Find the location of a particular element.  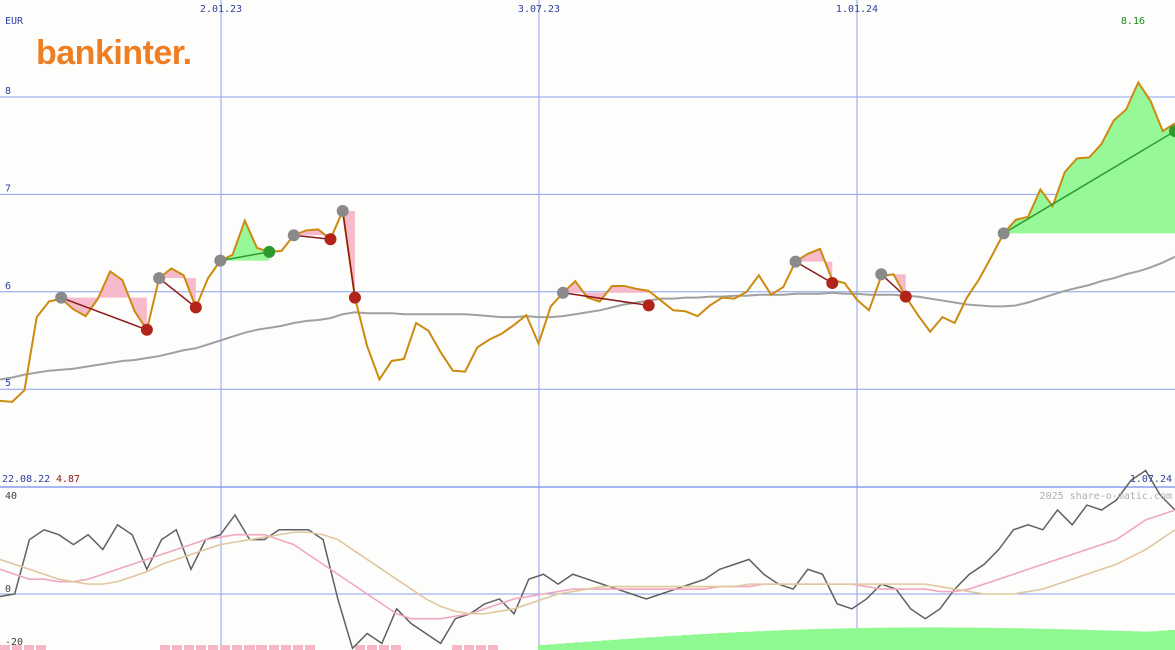

date-end-label: 1.07.24 is located at coordinates (1151, 479).